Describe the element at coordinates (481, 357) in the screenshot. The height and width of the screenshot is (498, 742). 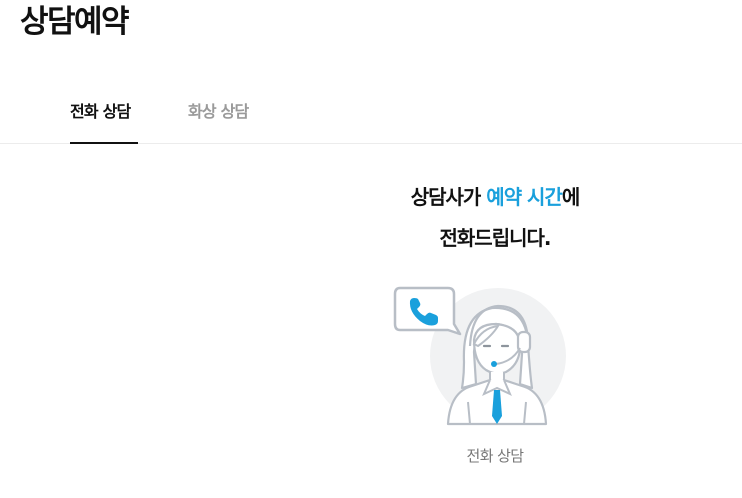
I see `phone-consultant-illustration` at that location.